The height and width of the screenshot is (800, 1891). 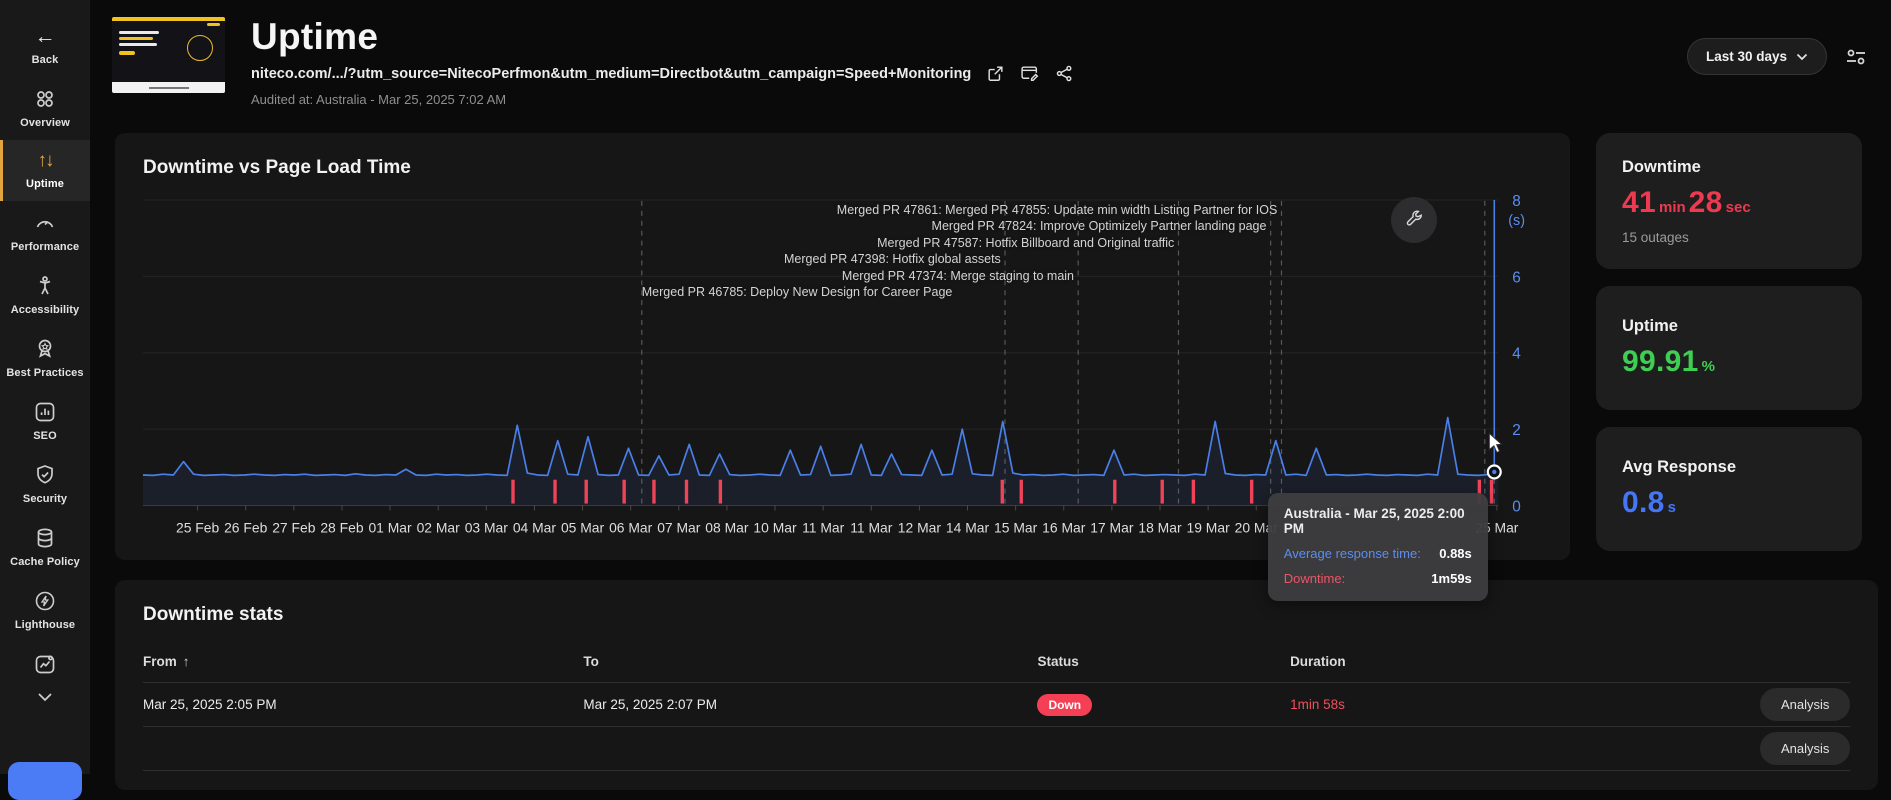 I want to click on card-title: Avg Response, so click(x=1679, y=467).